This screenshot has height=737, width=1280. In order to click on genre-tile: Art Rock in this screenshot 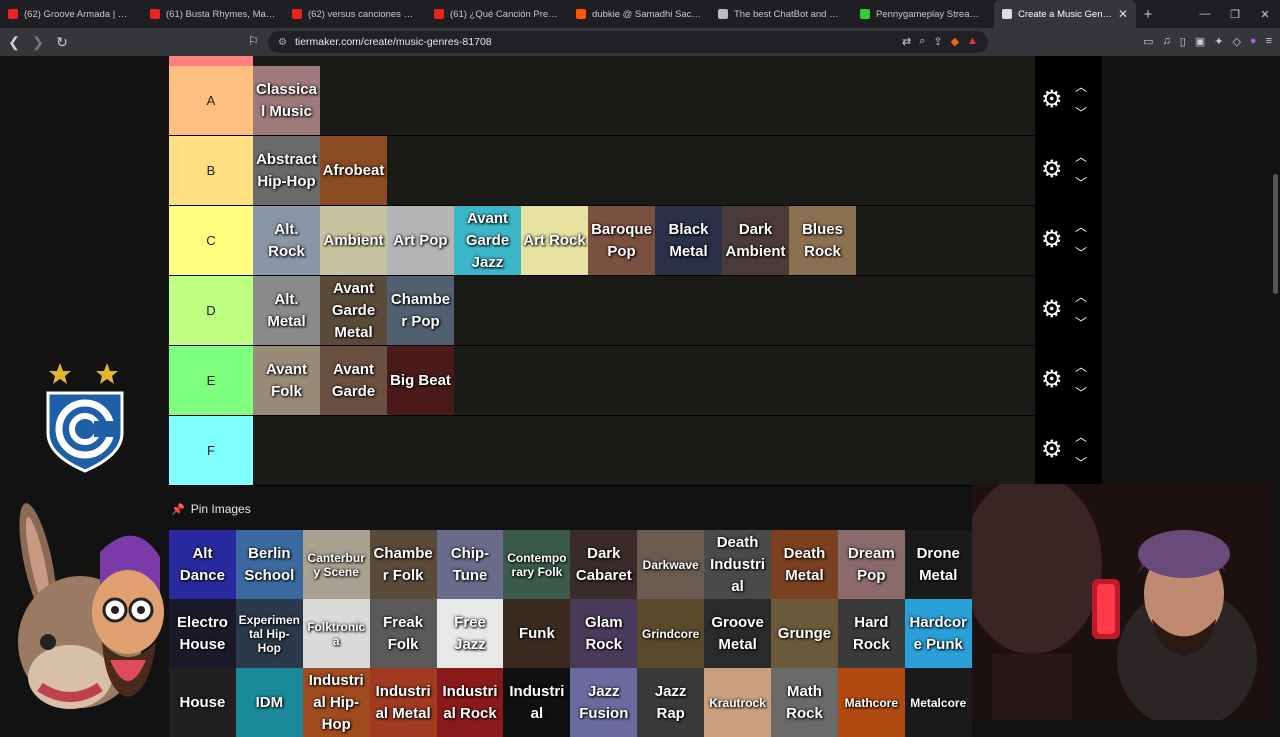, I will do `click(554, 240)`.